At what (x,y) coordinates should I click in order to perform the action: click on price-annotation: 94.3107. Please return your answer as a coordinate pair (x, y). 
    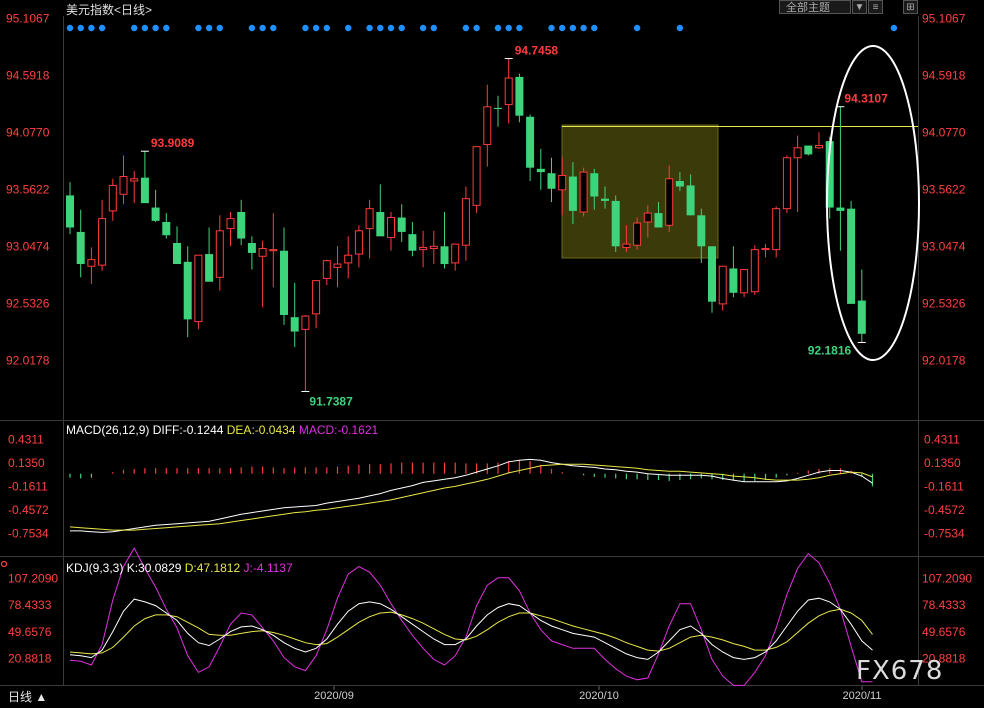
    Looking at the image, I should click on (866, 99).